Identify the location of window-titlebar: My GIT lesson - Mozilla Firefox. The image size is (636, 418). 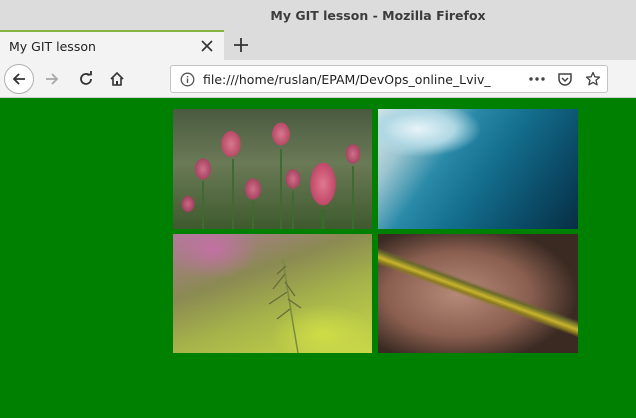
(318, 15).